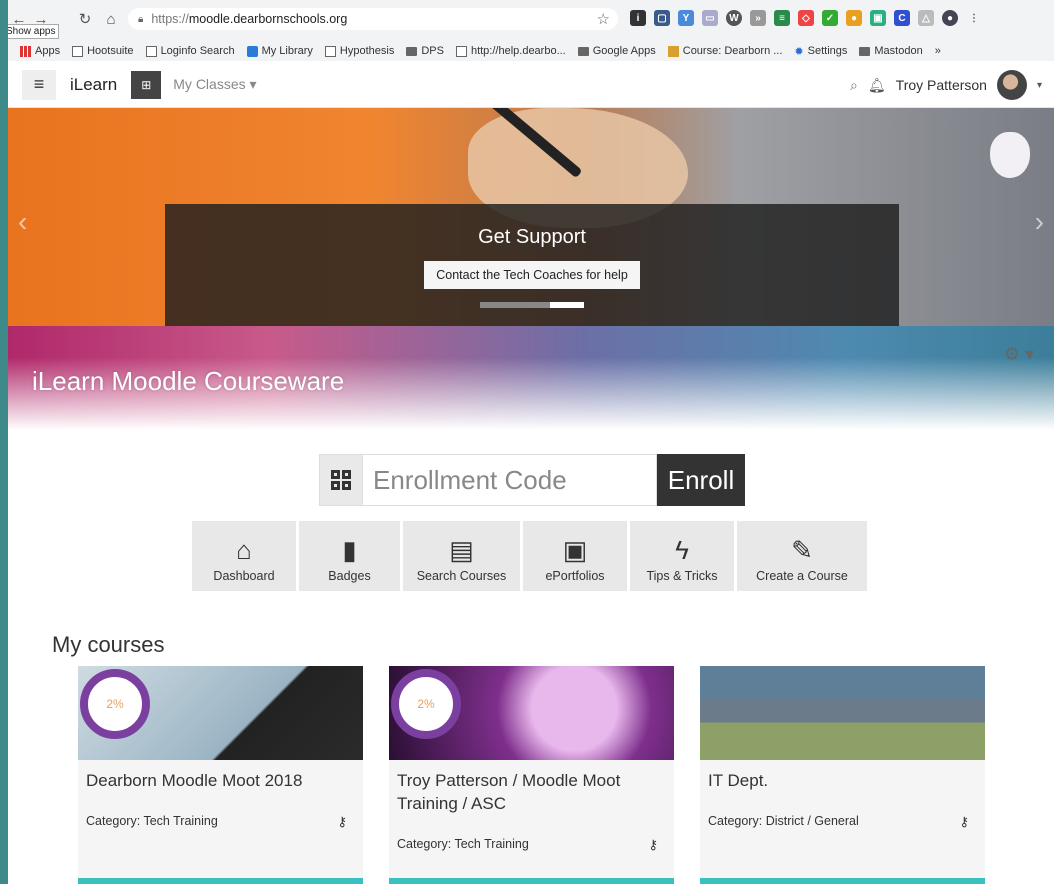  Describe the element at coordinates (878, 18) in the screenshot. I see `extension-icon: ▣` at that location.